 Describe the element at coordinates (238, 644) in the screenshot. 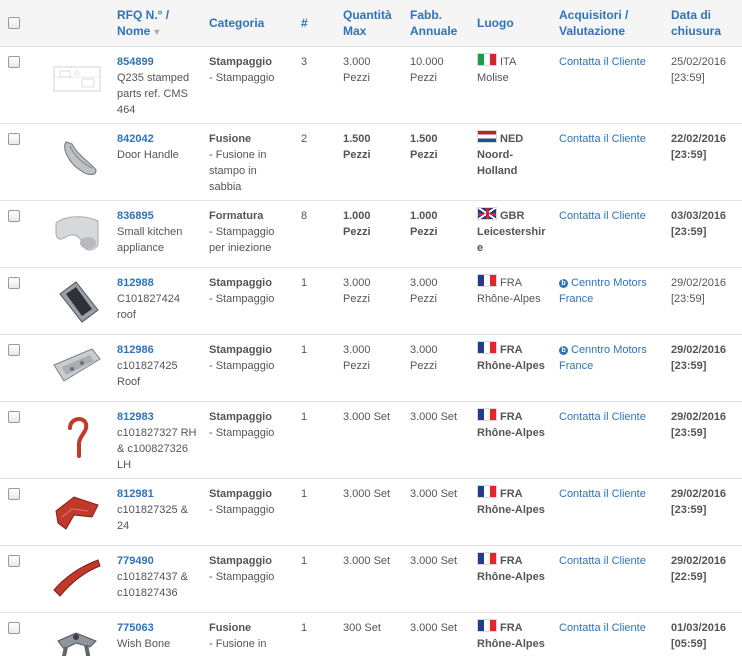

I see `subcategory-label: - Fusione in` at that location.